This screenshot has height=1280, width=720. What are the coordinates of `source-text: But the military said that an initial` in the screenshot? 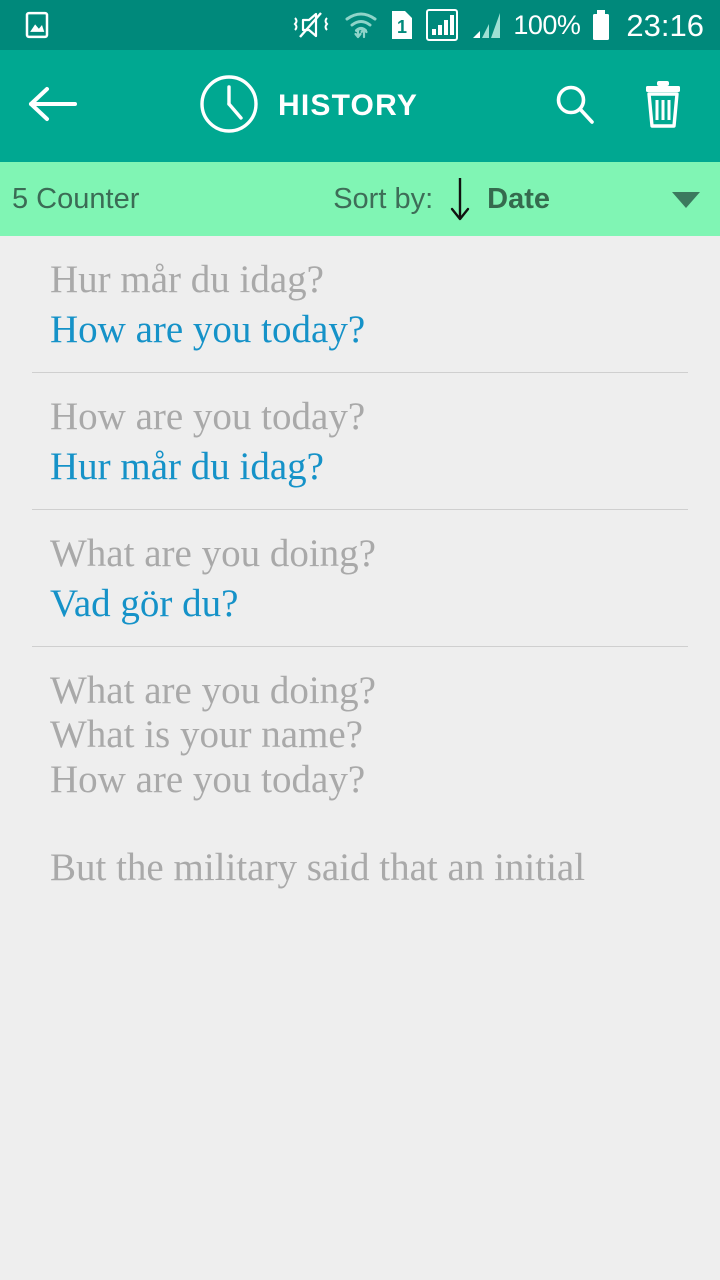 It's located at (318, 867).